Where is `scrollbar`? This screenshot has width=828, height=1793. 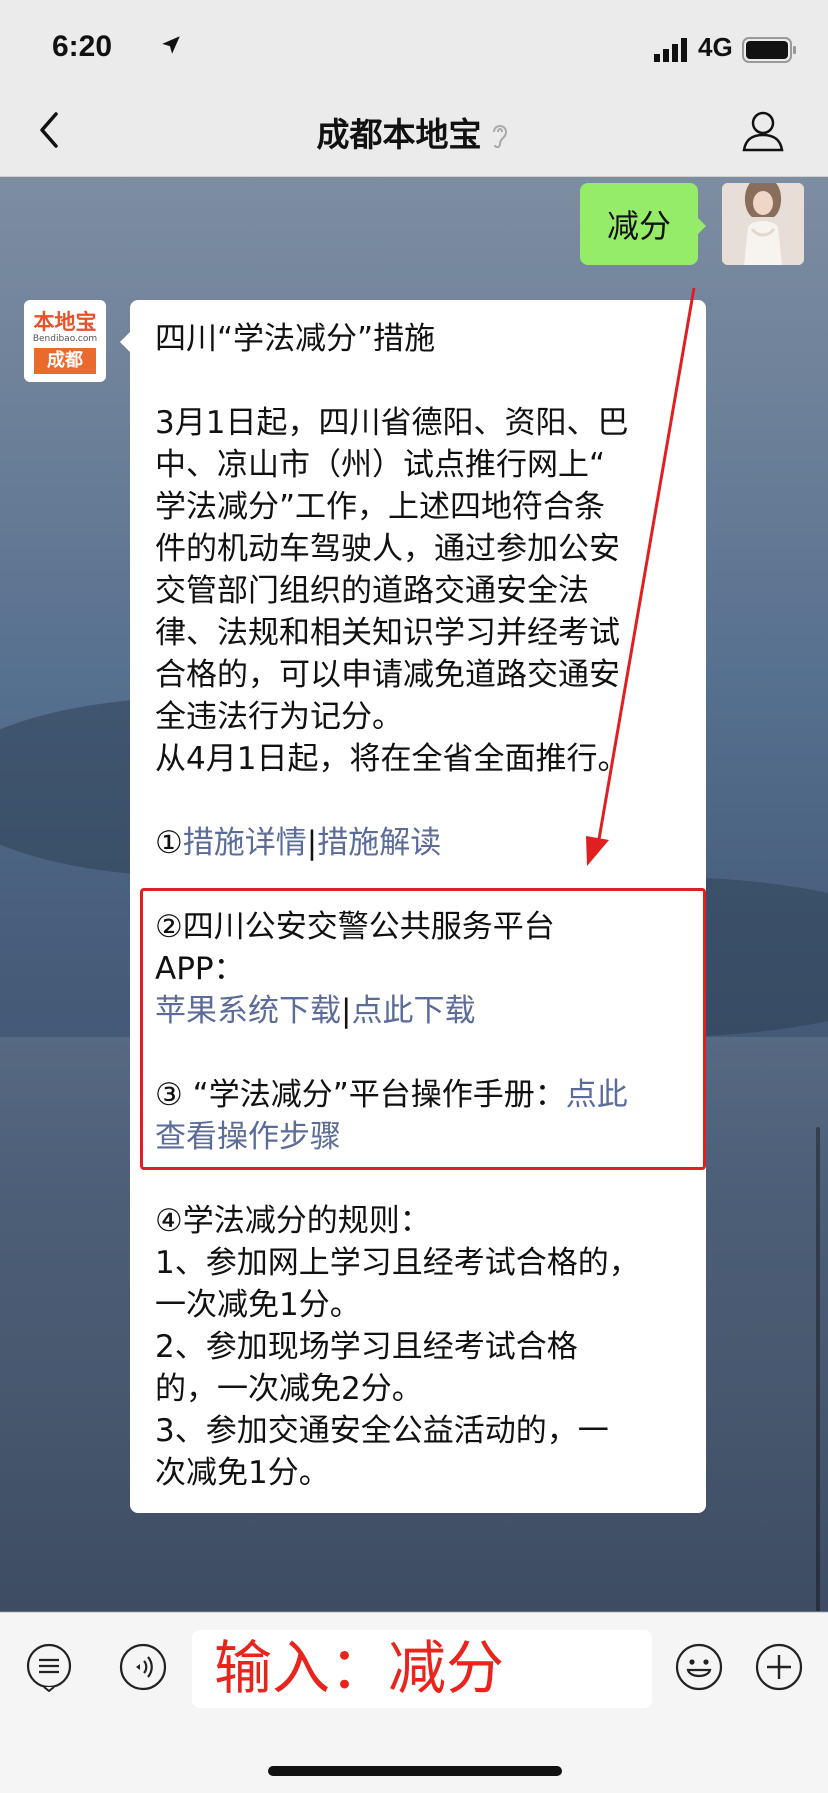
scrollbar is located at coordinates (818, 1369).